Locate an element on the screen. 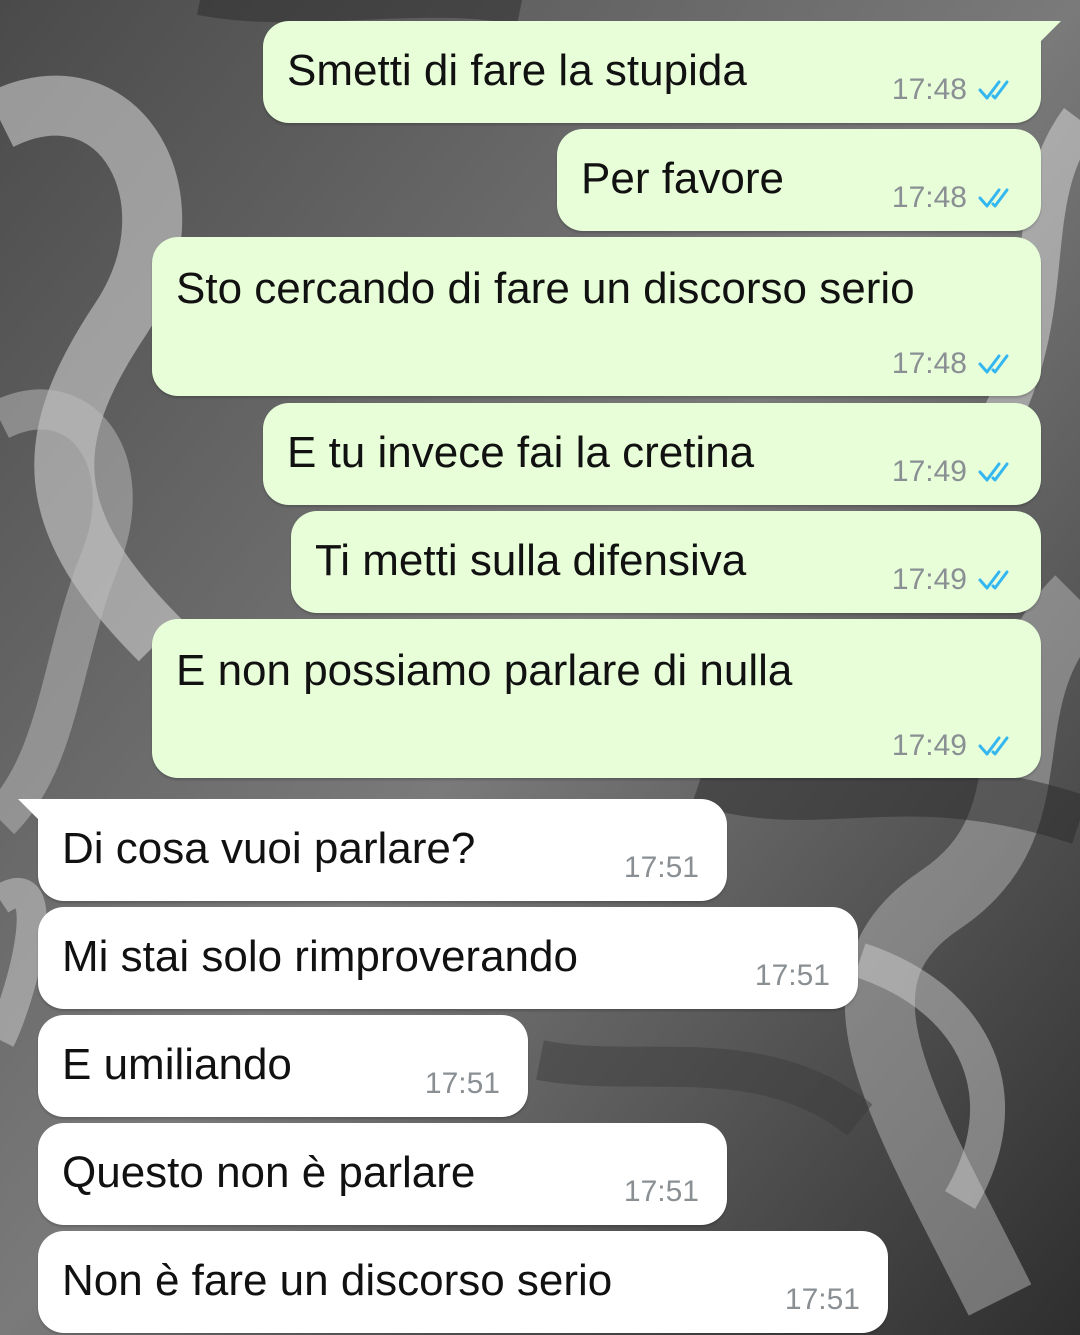 This screenshot has width=1080, height=1335. message-text: Non è fare un discorso serio is located at coordinates (337, 1280).